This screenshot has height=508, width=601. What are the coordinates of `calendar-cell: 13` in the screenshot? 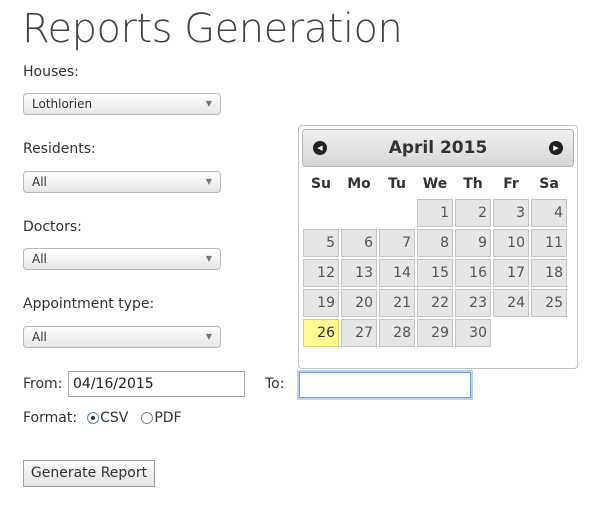 It's located at (359, 273).